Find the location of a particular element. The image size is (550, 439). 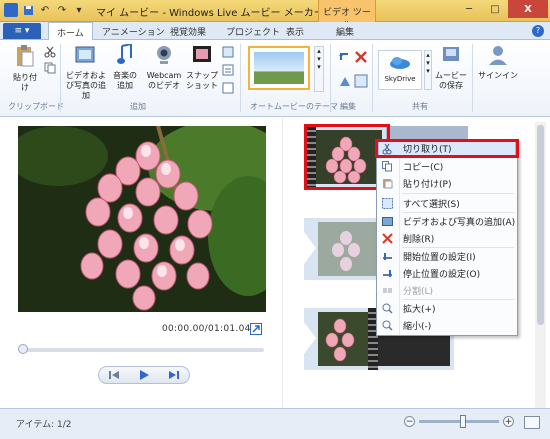

window-controls: ─ □ X is located at coordinates (502, 9).